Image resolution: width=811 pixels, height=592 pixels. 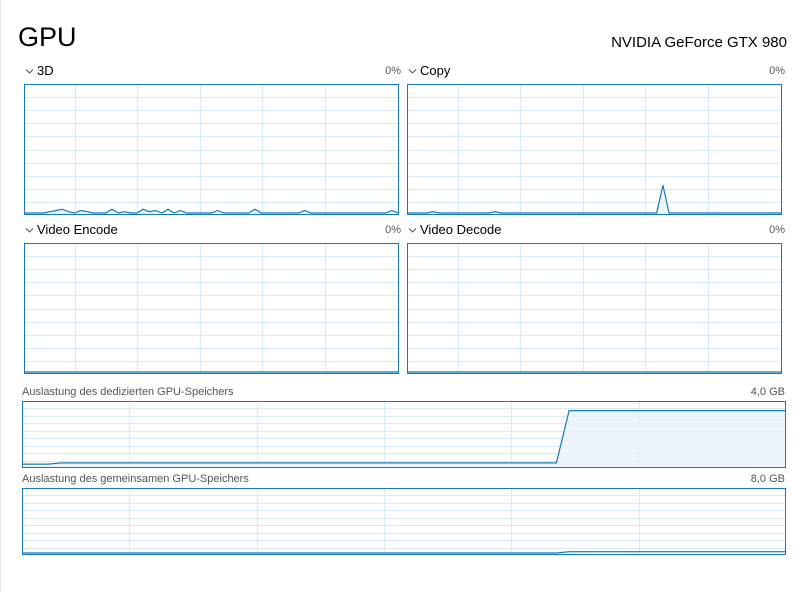 I want to click on engine-video-encode-graph, so click(x=211, y=308).